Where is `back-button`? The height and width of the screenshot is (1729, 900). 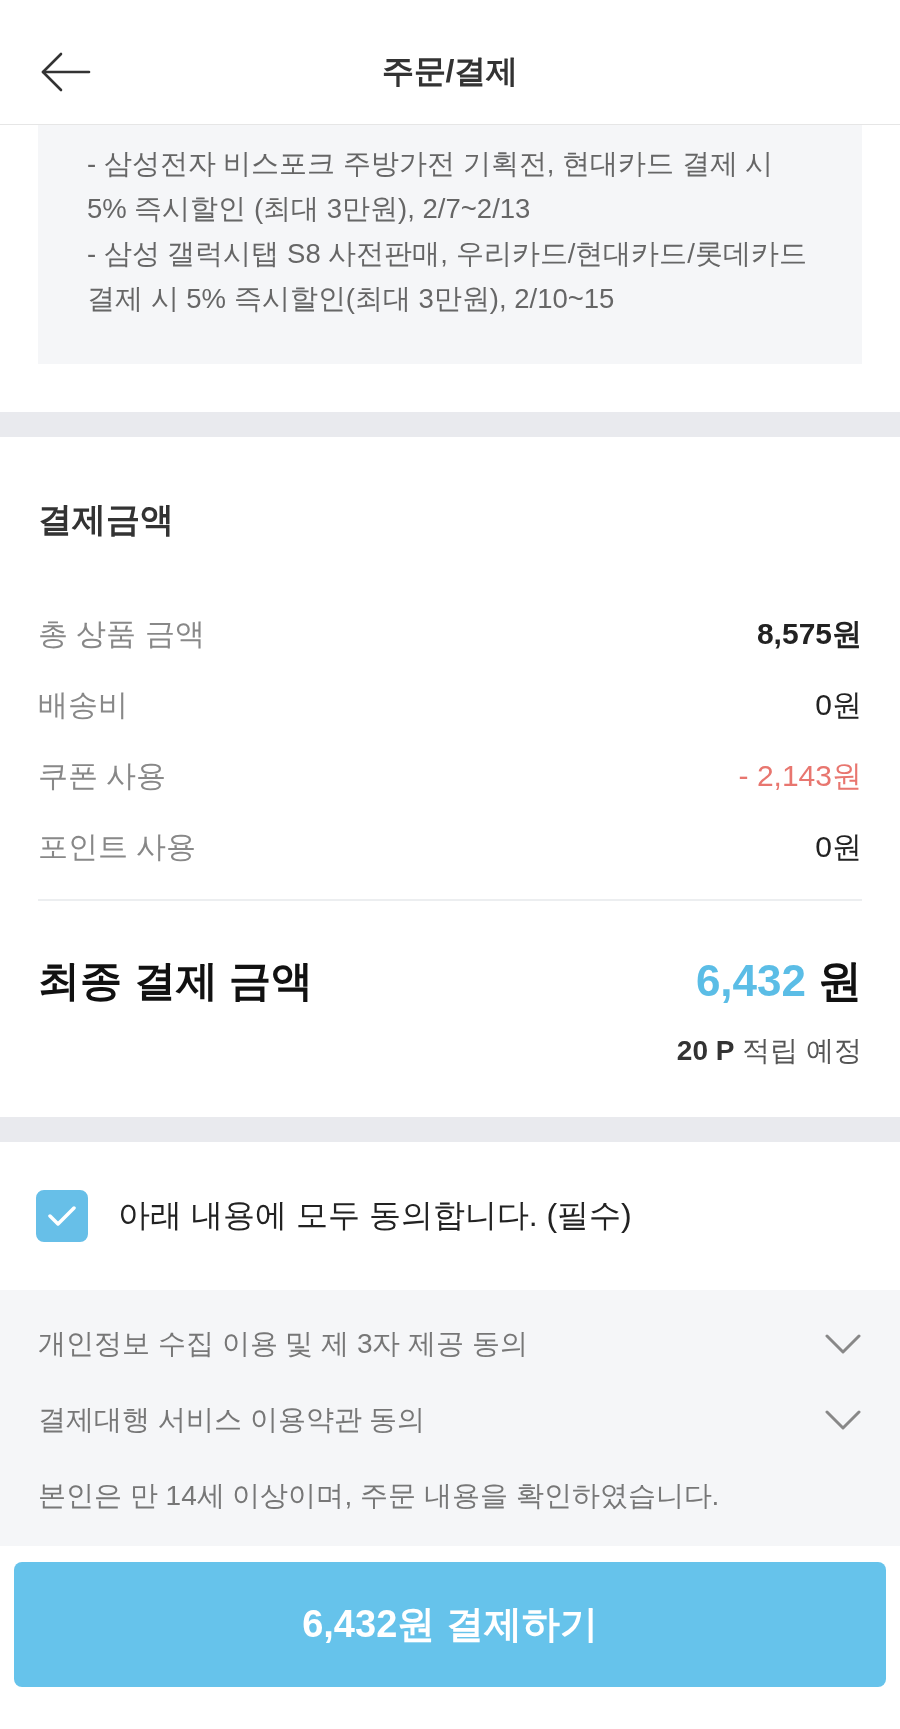
back-button is located at coordinates (66, 72).